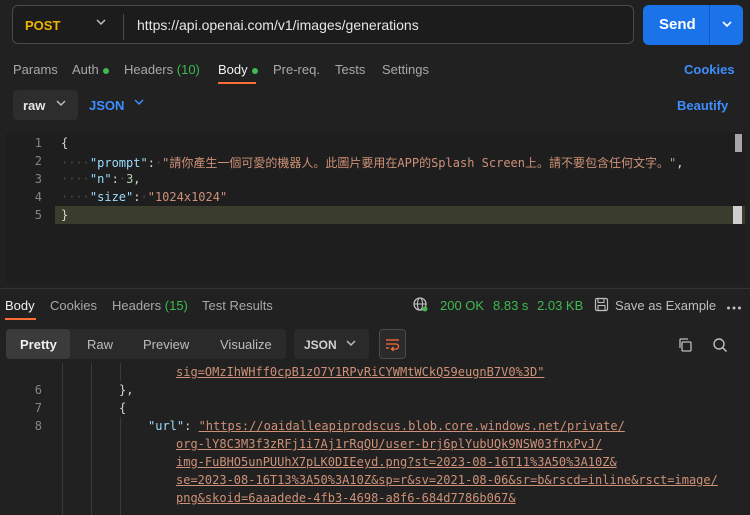  Describe the element at coordinates (38, 179) in the screenshot. I see `line-number: 3` at that location.